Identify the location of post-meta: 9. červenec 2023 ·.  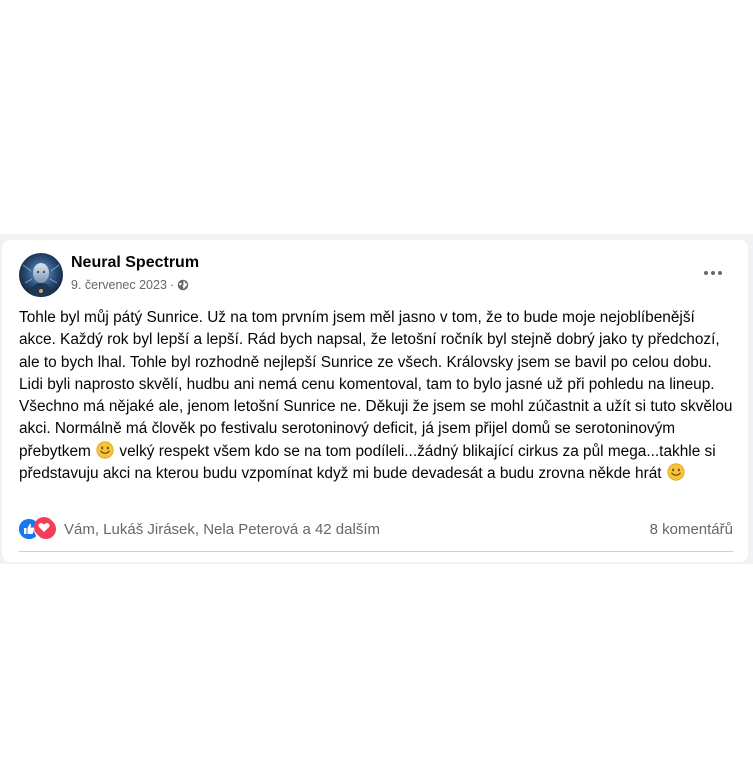
(130, 285).